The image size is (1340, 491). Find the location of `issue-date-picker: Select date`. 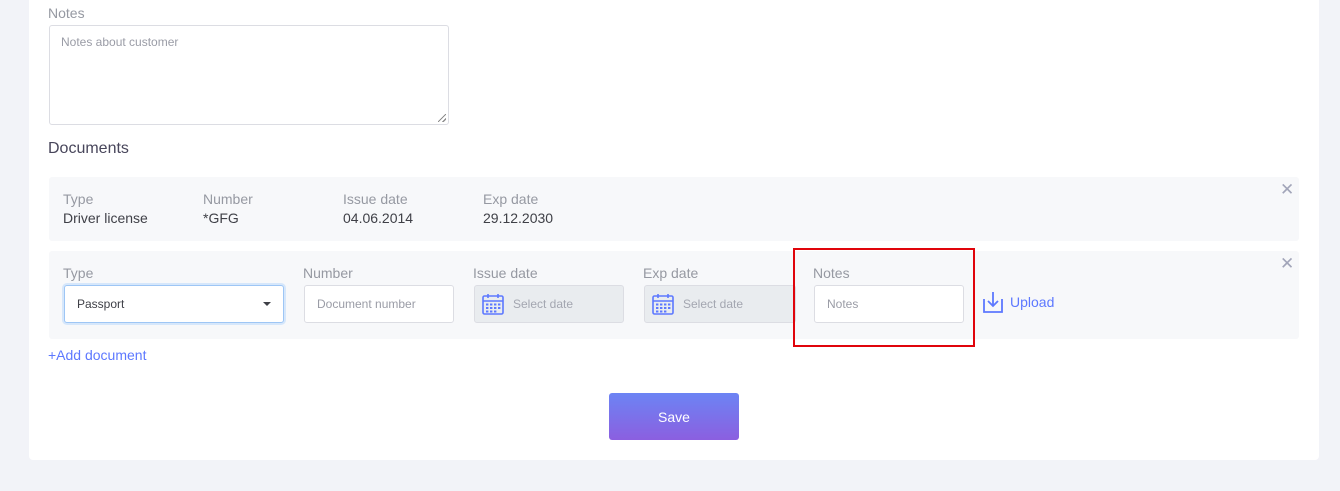

issue-date-picker: Select date is located at coordinates (549, 304).